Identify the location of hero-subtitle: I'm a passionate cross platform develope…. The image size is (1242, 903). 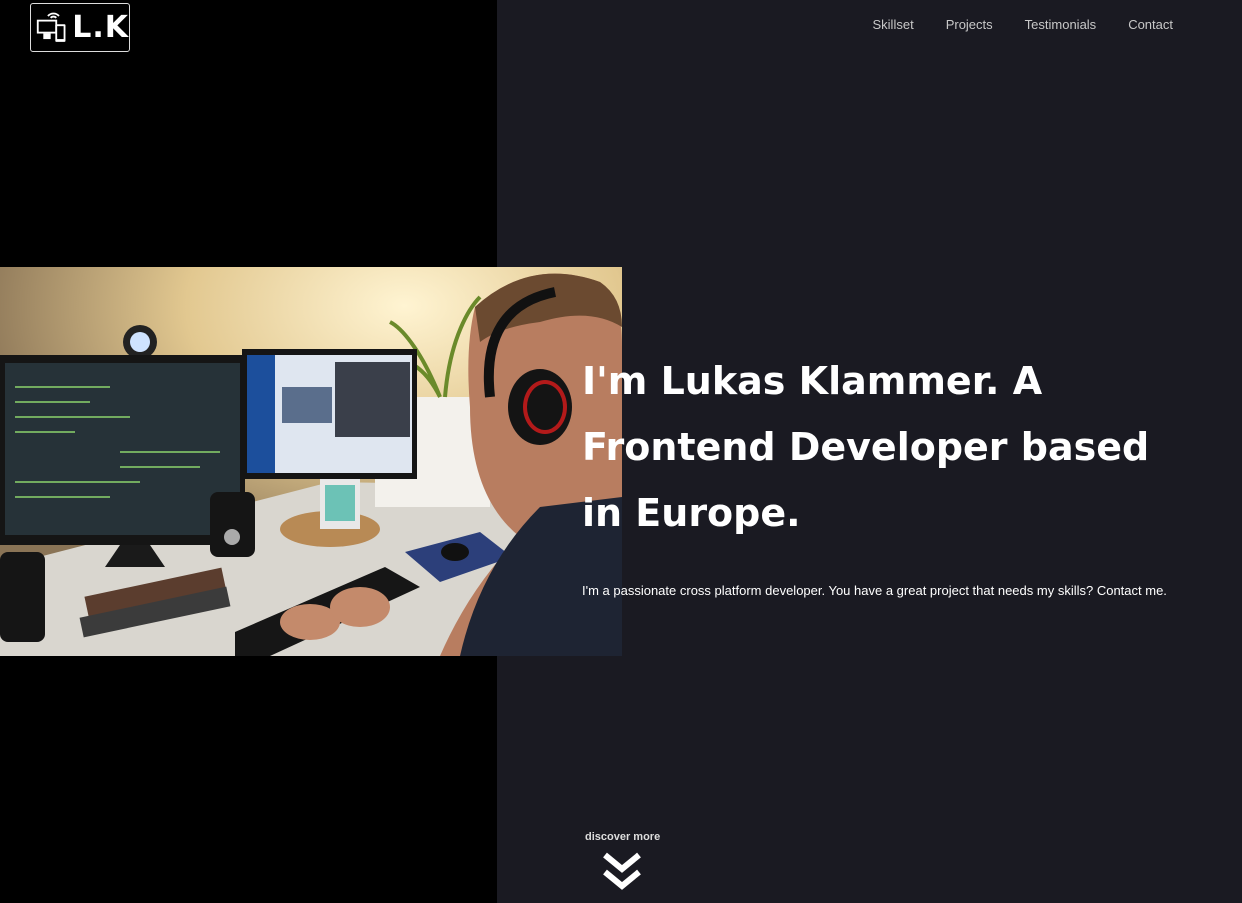
(874, 590).